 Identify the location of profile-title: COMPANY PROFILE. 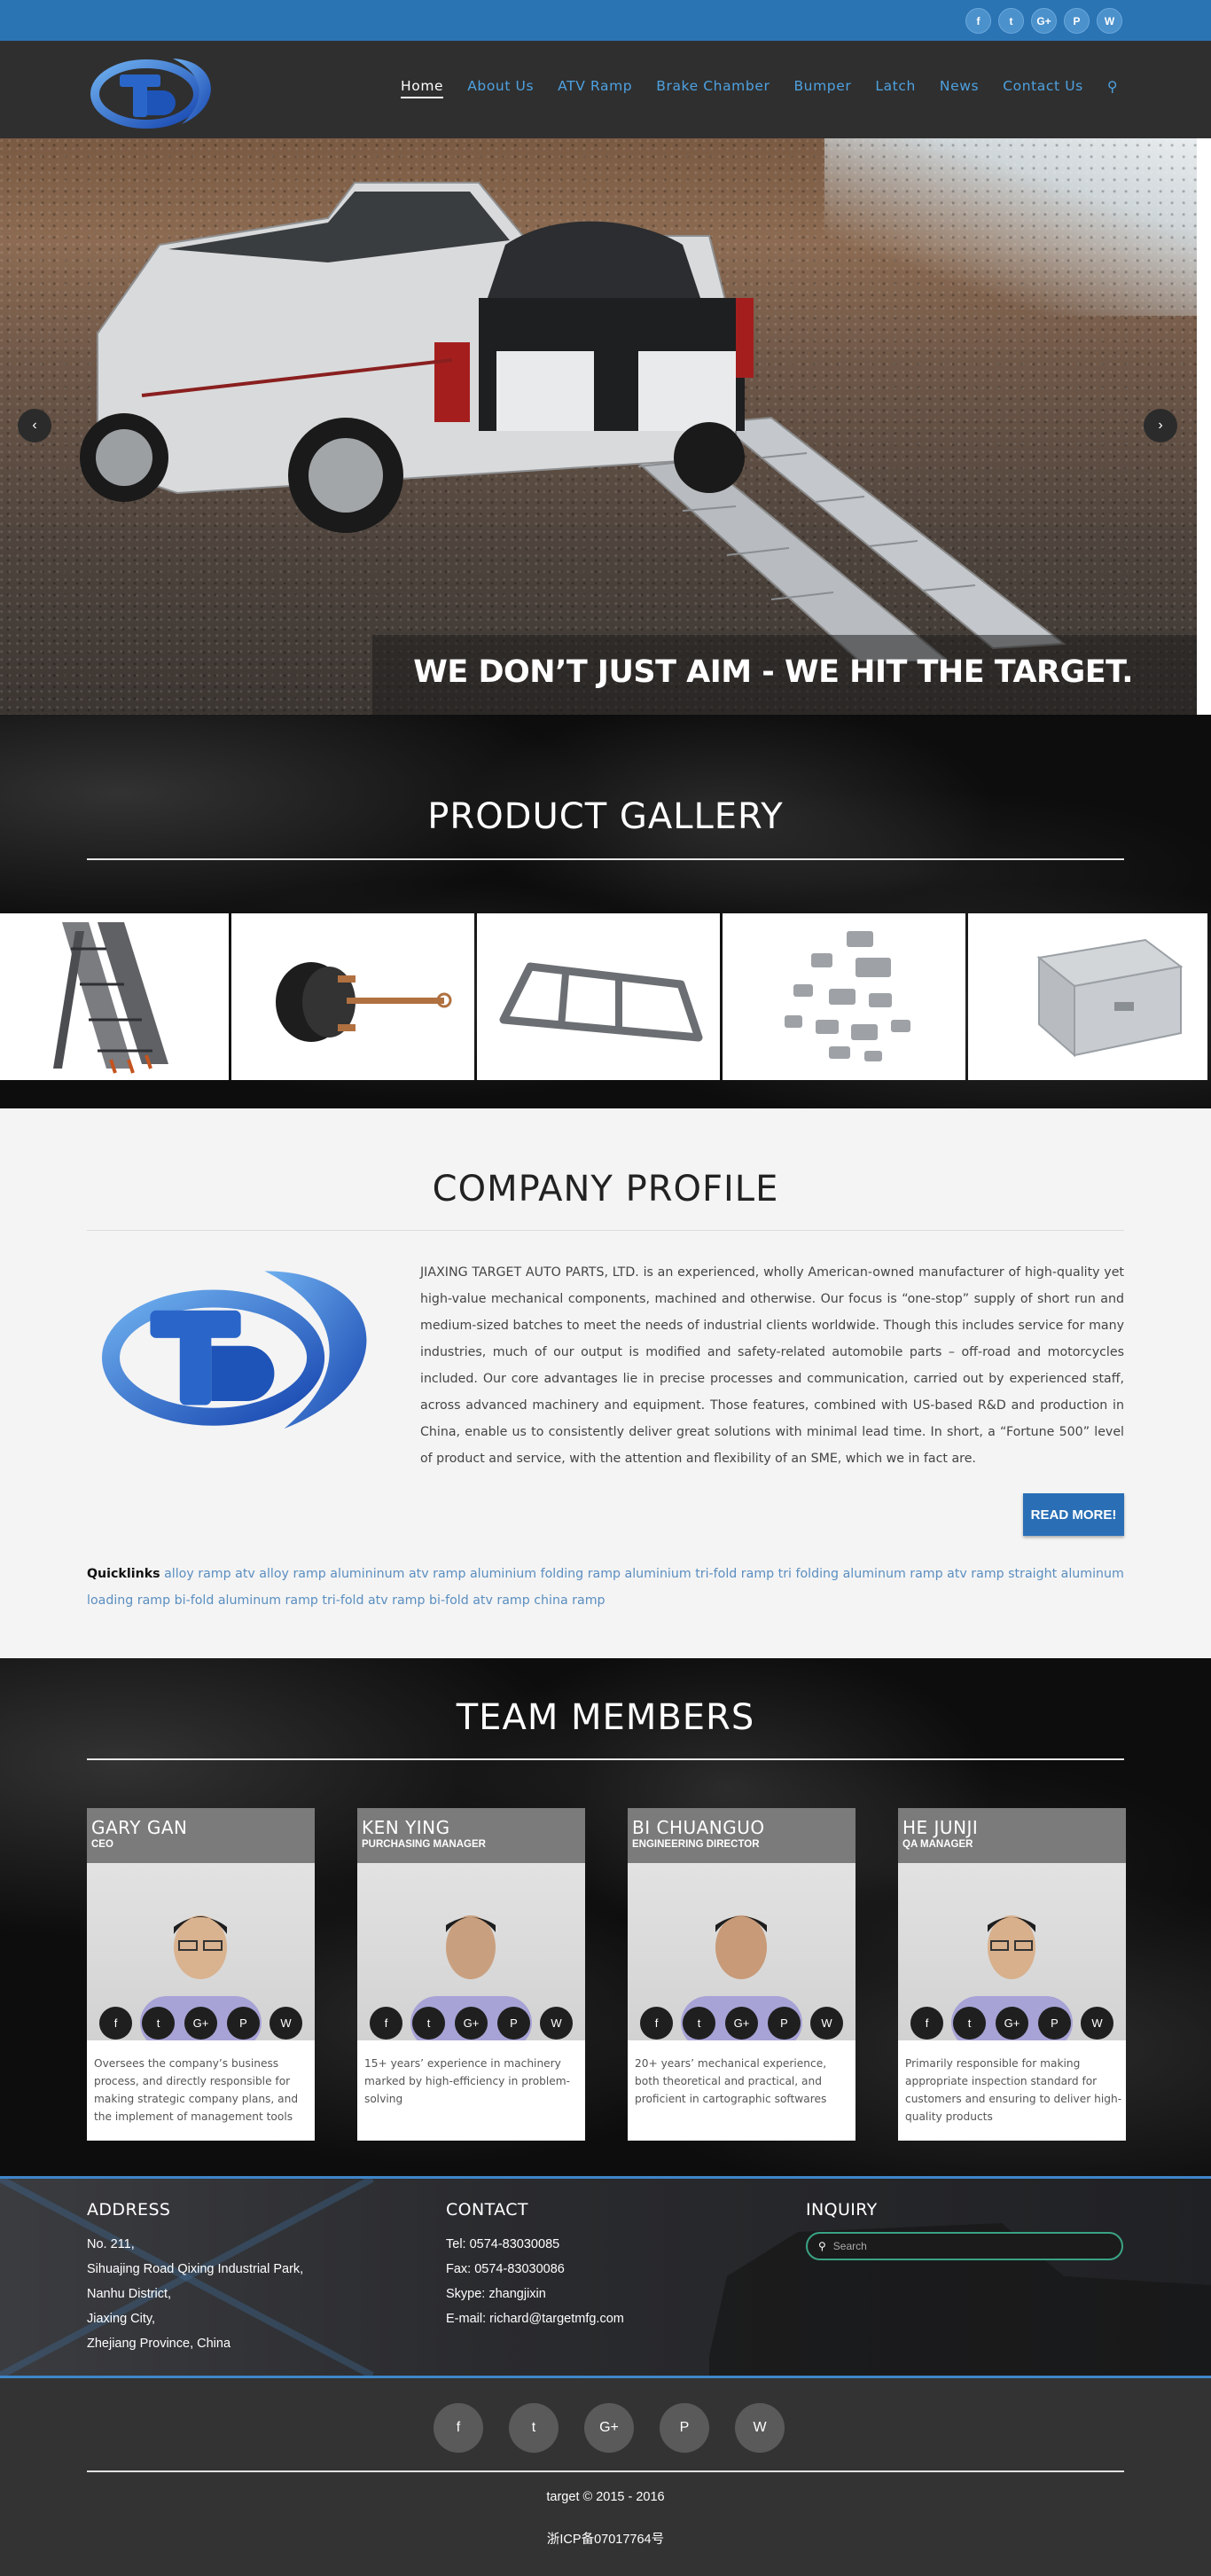
(605, 1189).